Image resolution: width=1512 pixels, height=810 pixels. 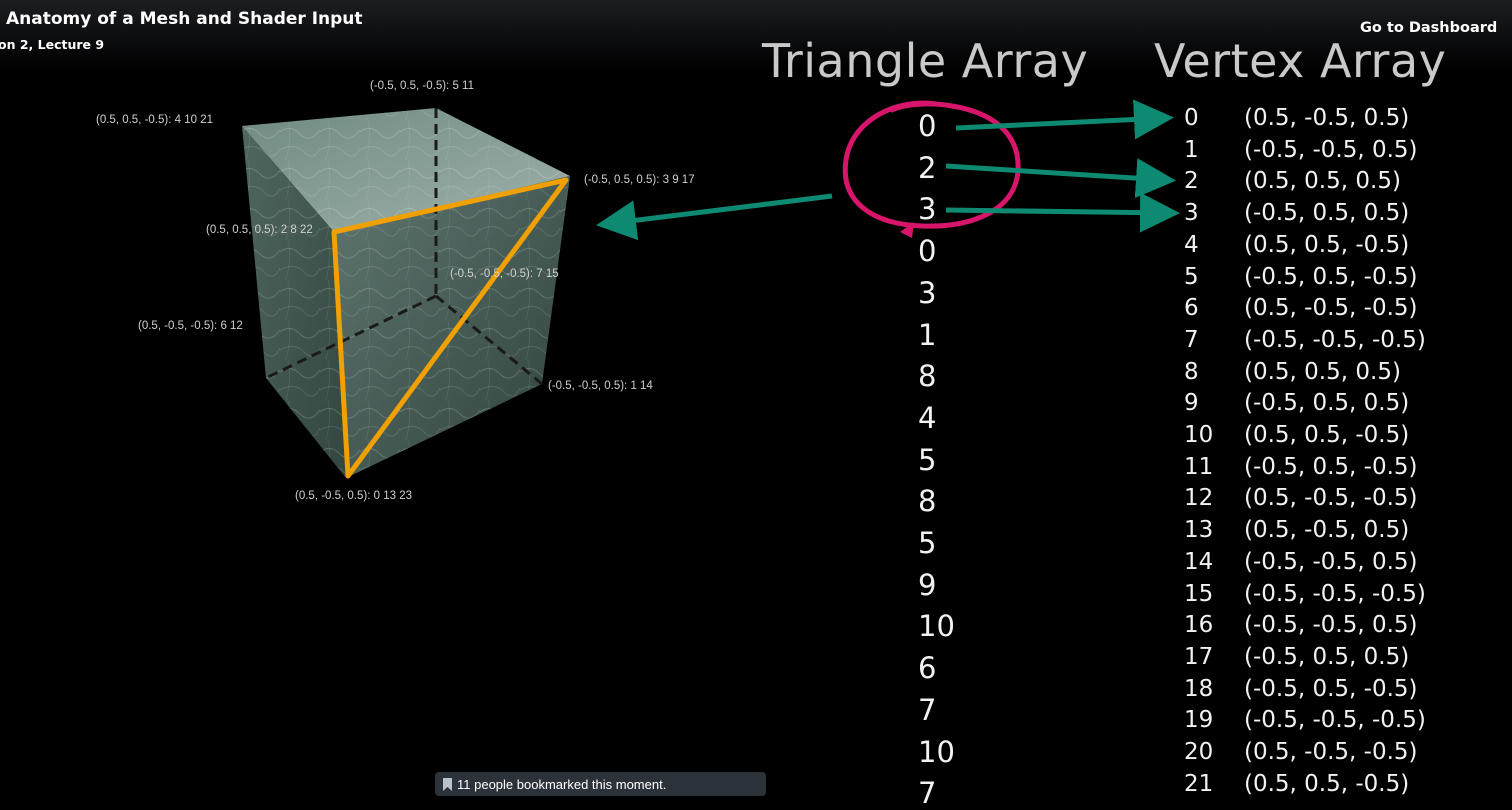 What do you see at coordinates (927, 334) in the screenshot?
I see `triangle-index-item: 1` at bounding box center [927, 334].